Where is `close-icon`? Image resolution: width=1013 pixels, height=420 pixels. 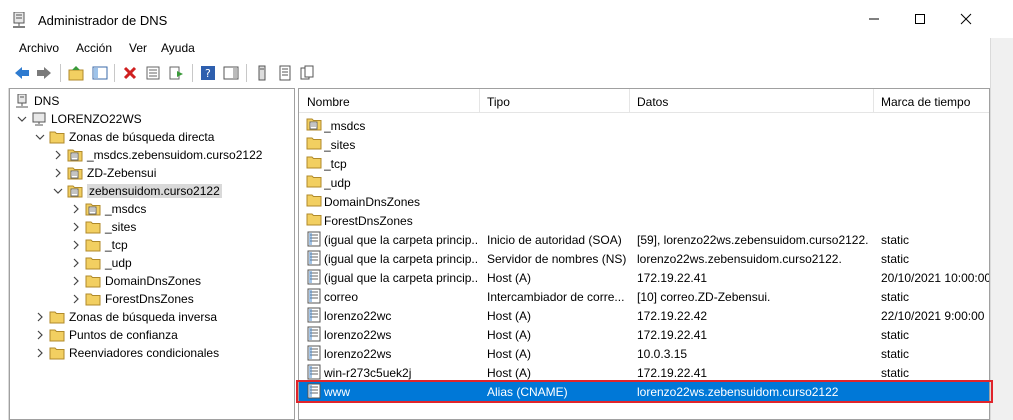 close-icon is located at coordinates (966, 19).